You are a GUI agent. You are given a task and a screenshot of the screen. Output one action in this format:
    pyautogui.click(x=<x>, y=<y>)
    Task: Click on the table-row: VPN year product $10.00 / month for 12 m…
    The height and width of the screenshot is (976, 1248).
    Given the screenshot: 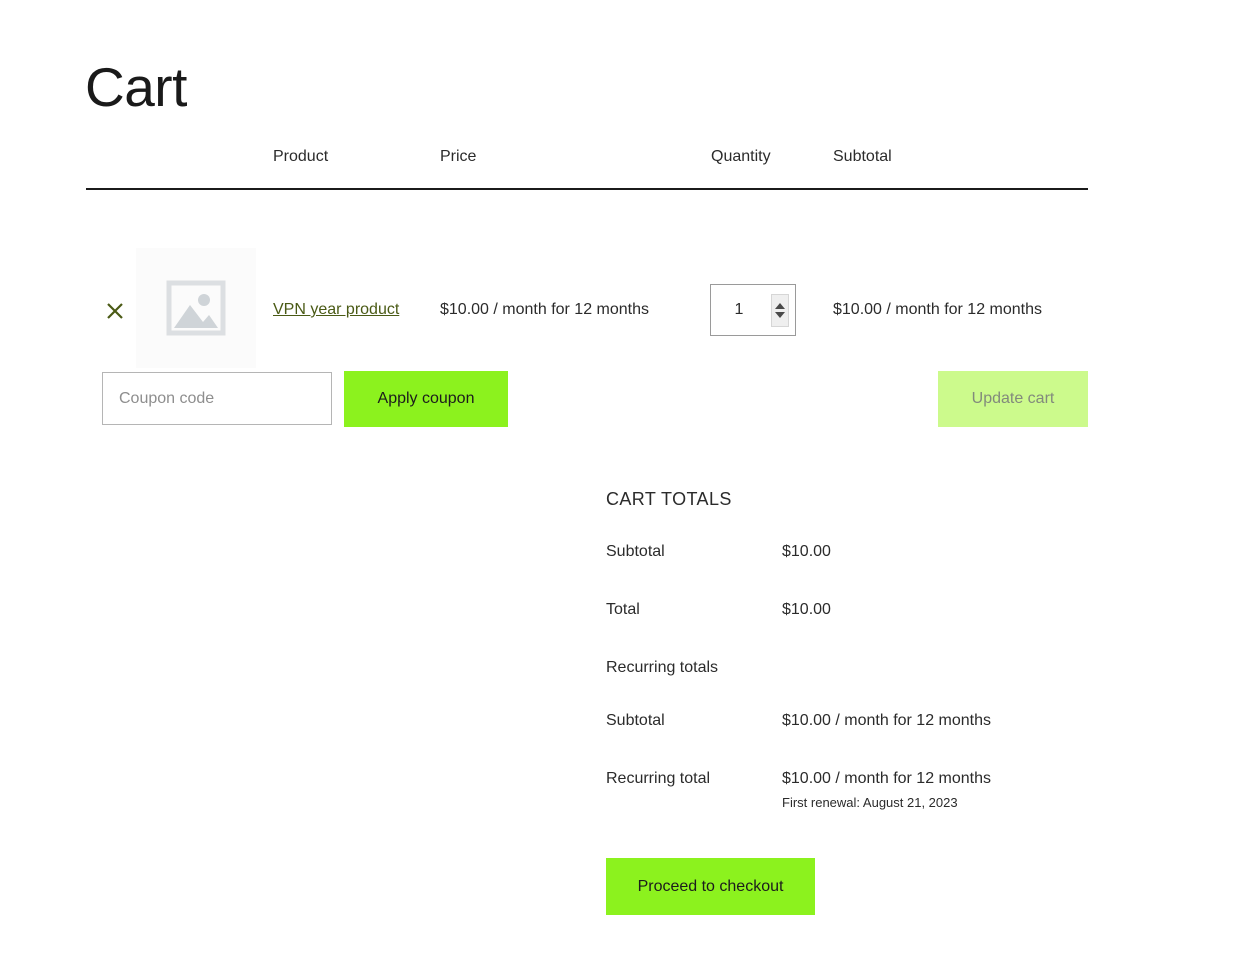 What is the action you would take?
    pyautogui.click(x=587, y=279)
    